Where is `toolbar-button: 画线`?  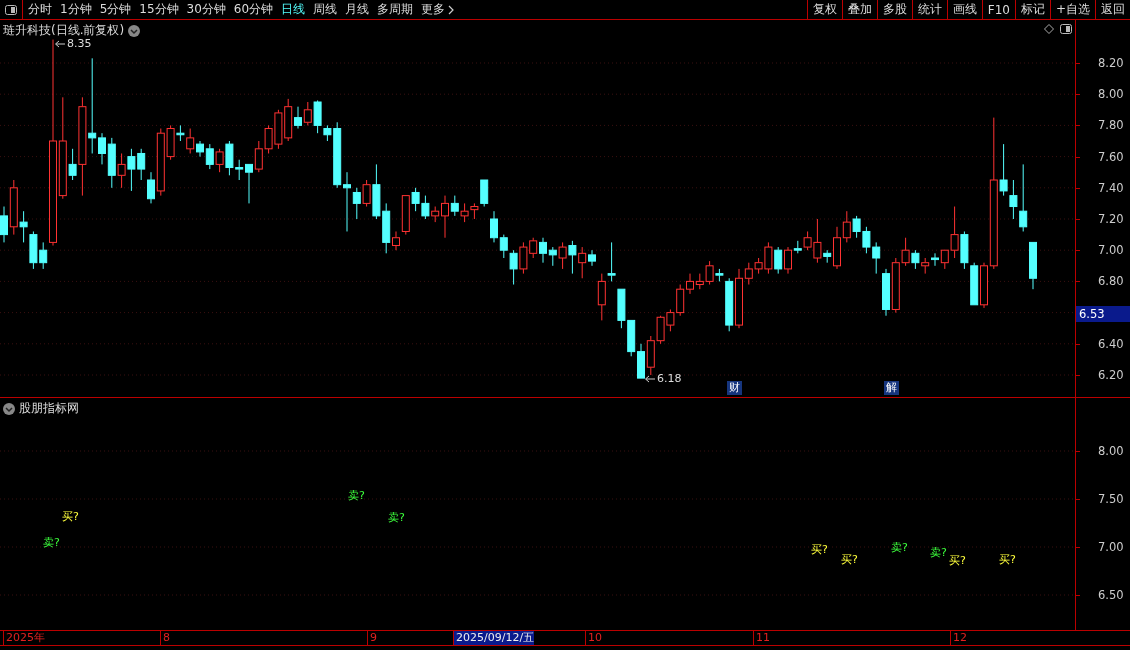 toolbar-button: 画线 is located at coordinates (964, 9).